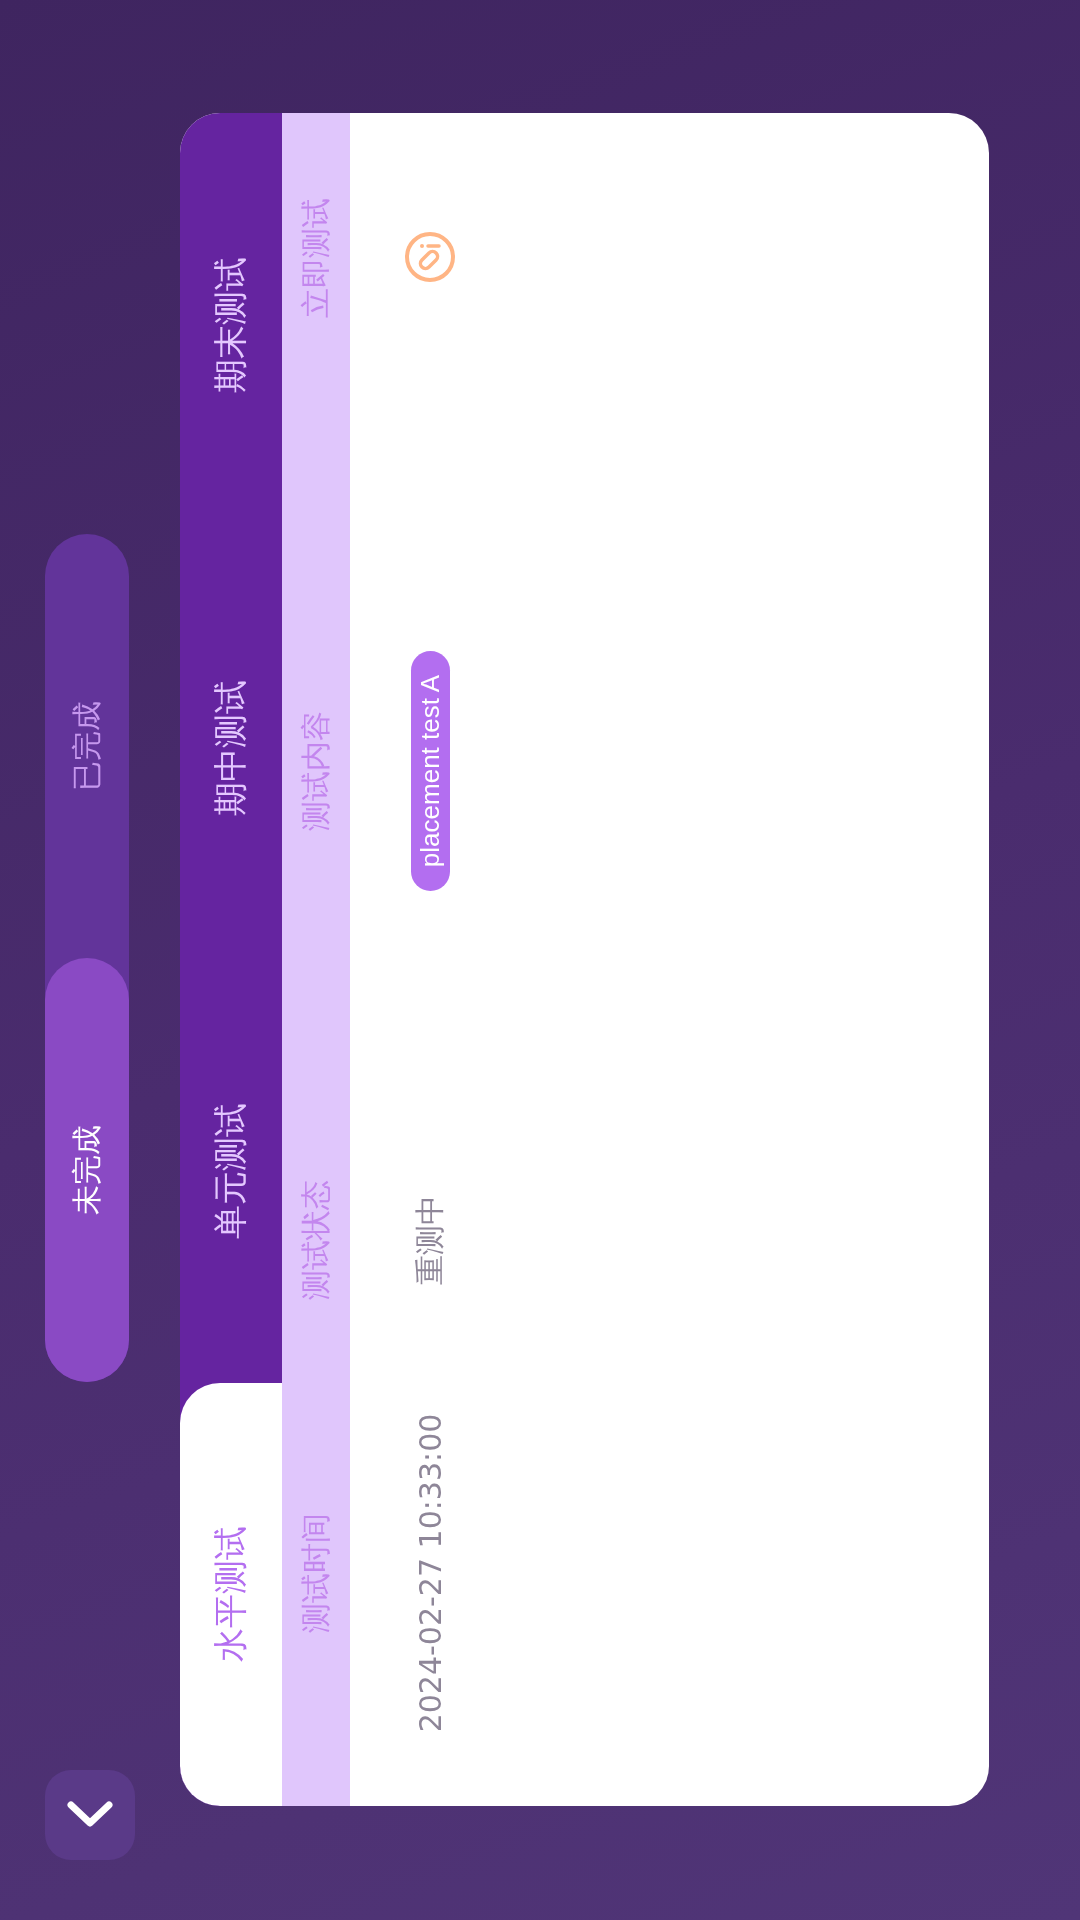 The height and width of the screenshot is (1920, 1080). Describe the element at coordinates (430, 1573) in the screenshot. I see `test-time: 2024-02-27 10:33:00` at that location.